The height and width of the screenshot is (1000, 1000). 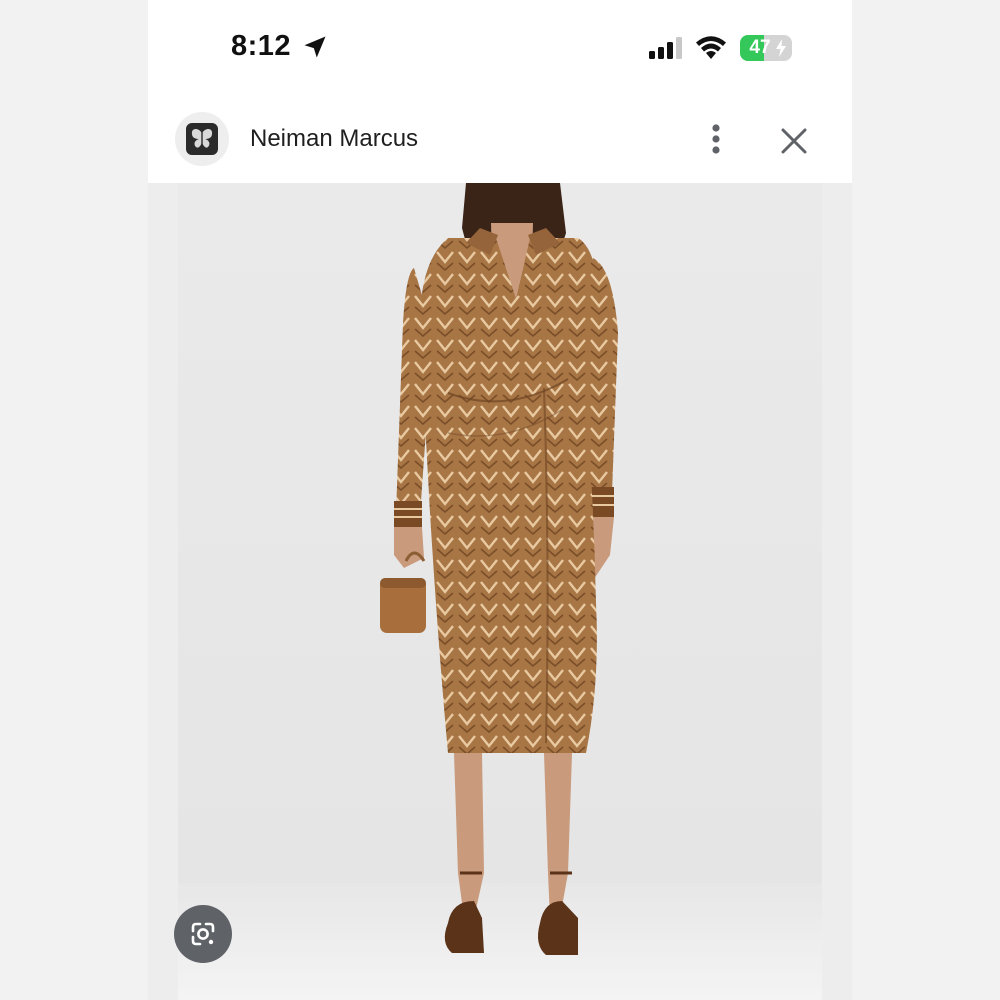 I want to click on browser-header: Neiman Marcus, so click(x=500, y=139).